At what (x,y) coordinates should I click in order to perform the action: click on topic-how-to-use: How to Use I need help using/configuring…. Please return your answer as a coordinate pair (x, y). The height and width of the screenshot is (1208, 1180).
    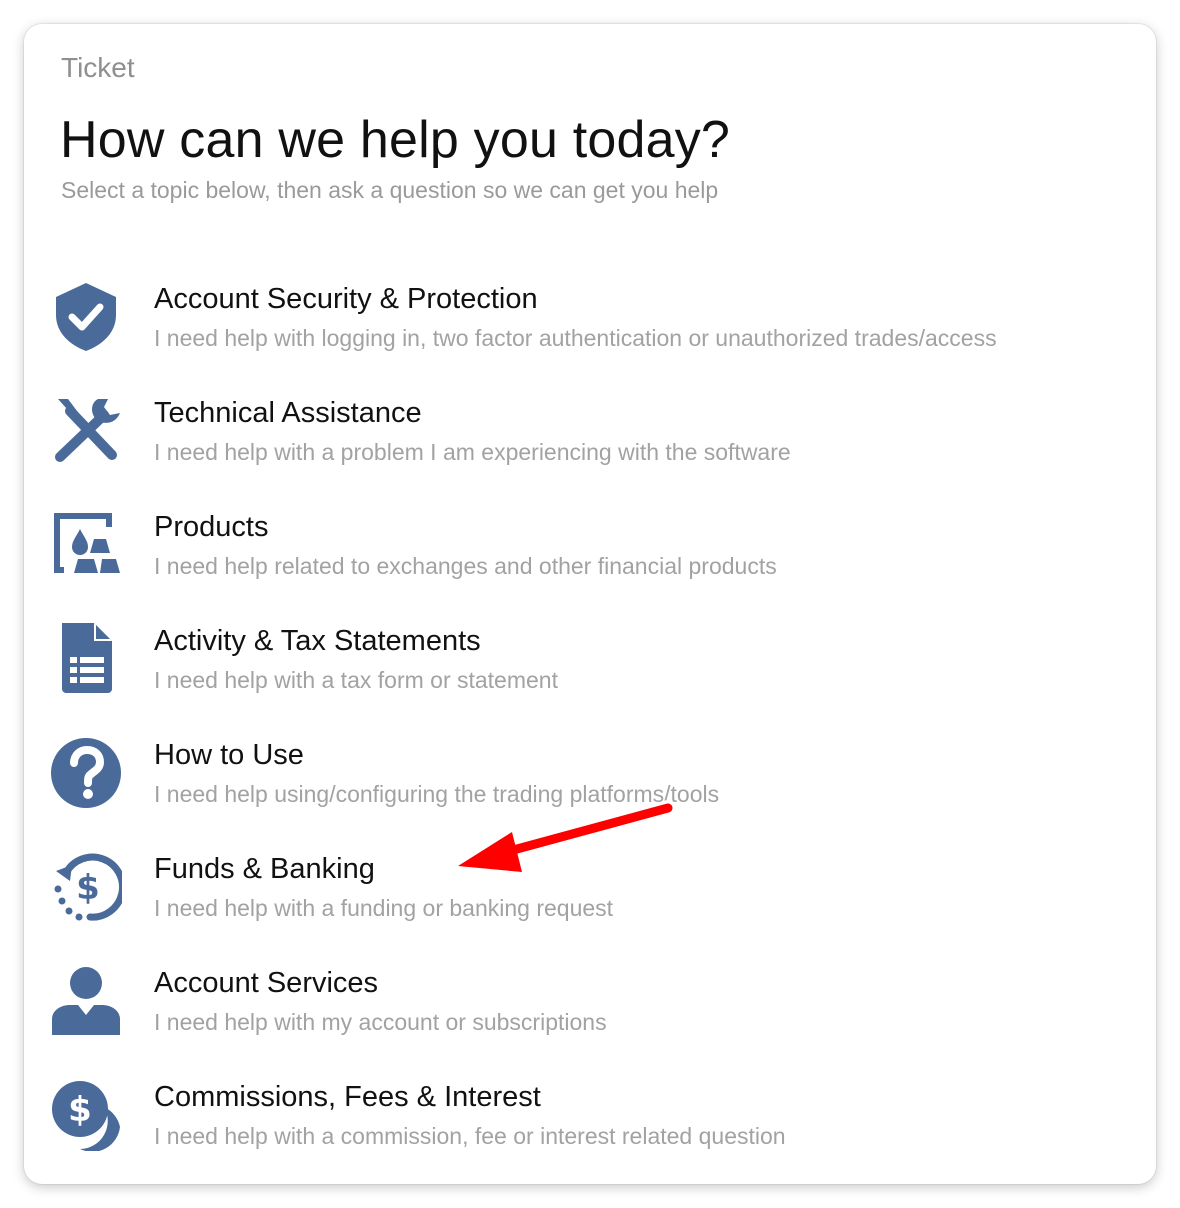
    Looking at the image, I should click on (580, 781).